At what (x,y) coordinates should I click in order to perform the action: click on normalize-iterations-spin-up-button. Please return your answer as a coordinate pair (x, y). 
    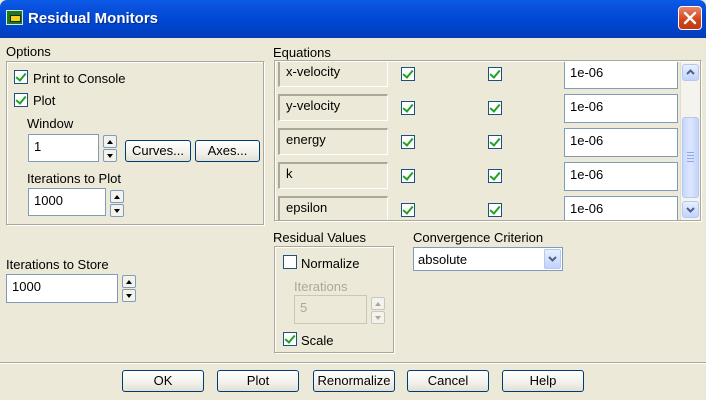
    Looking at the image, I should click on (378, 303).